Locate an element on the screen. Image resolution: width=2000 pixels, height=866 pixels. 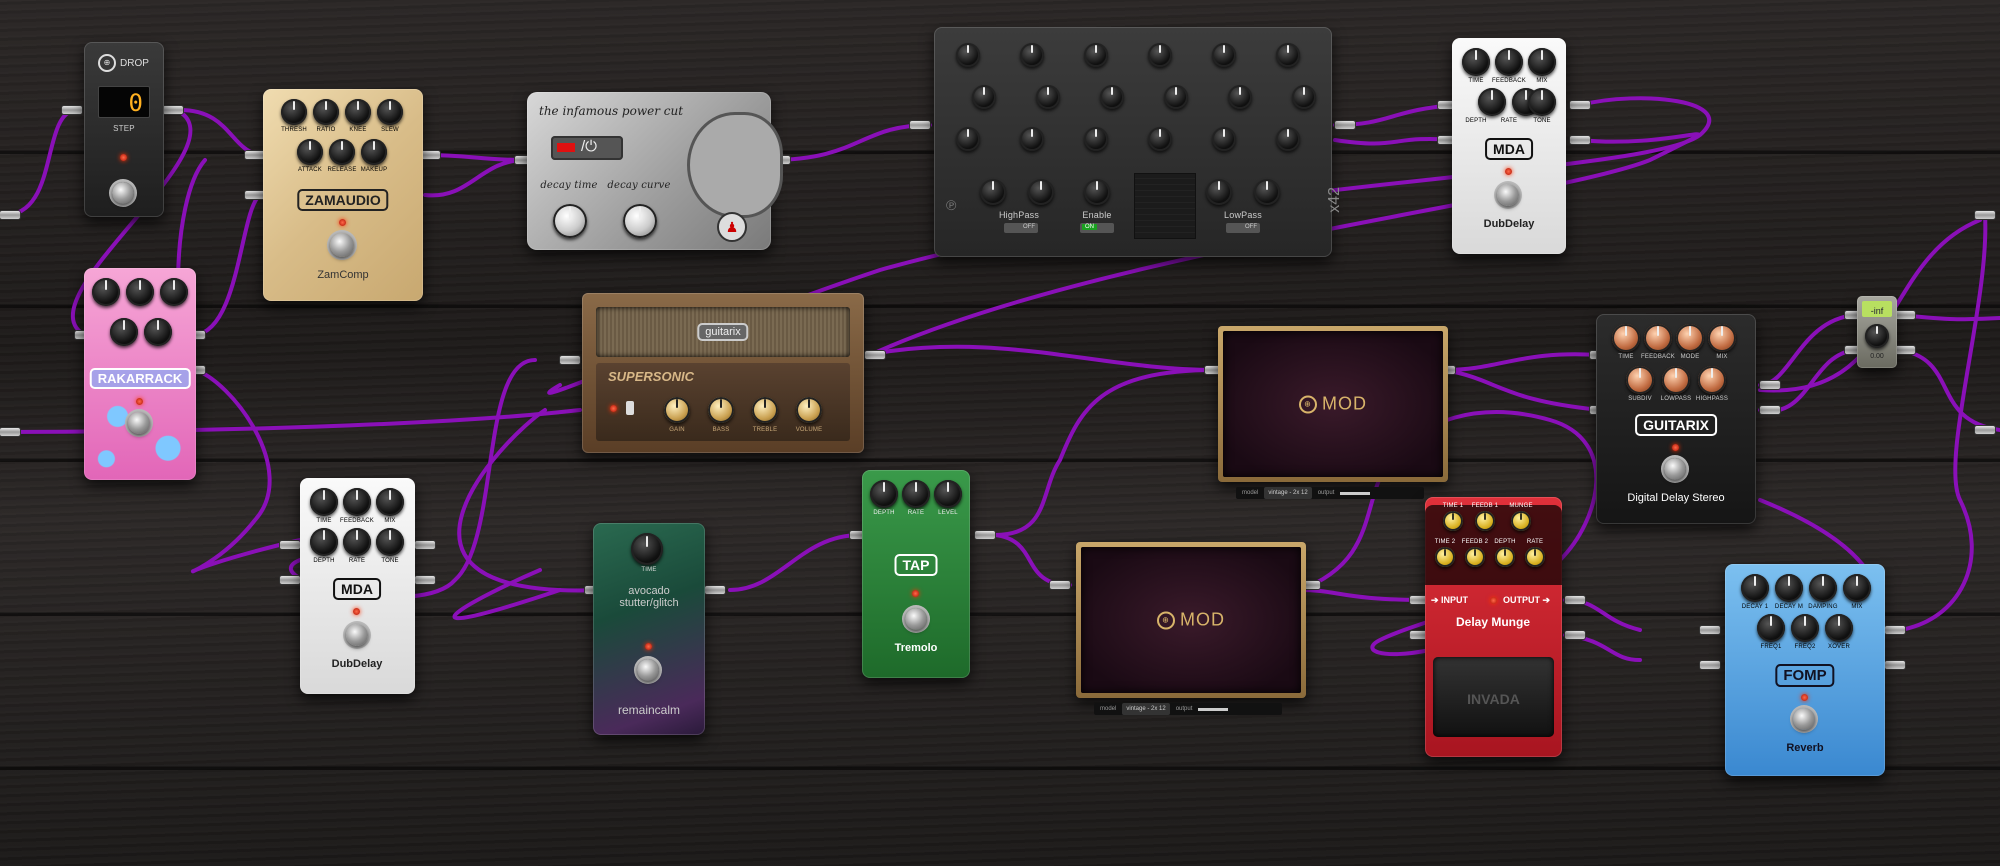
rakarrack-footswitch is located at coordinates (139, 423).